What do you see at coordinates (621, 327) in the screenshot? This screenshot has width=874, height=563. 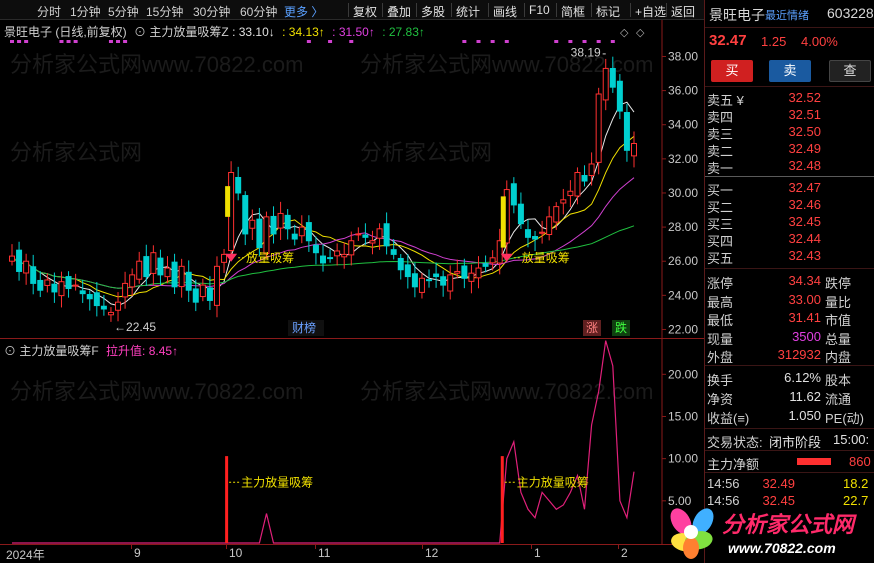 I see `event-tag-die: 跌` at bounding box center [621, 327].